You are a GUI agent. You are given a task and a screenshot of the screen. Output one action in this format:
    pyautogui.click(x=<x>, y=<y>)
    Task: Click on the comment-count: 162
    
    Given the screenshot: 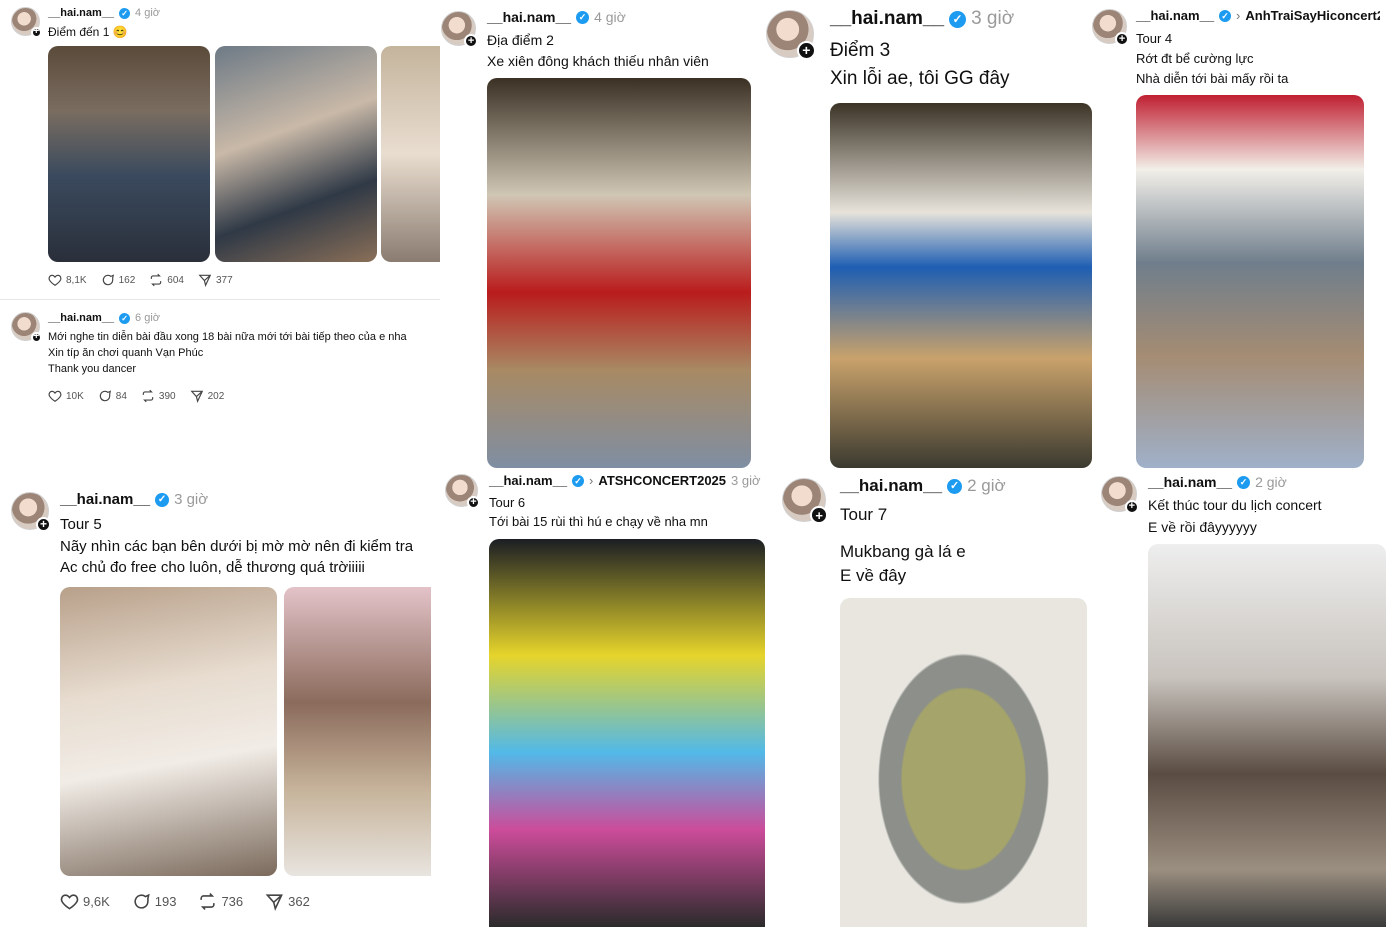 What is the action you would take?
    pyautogui.click(x=127, y=280)
    